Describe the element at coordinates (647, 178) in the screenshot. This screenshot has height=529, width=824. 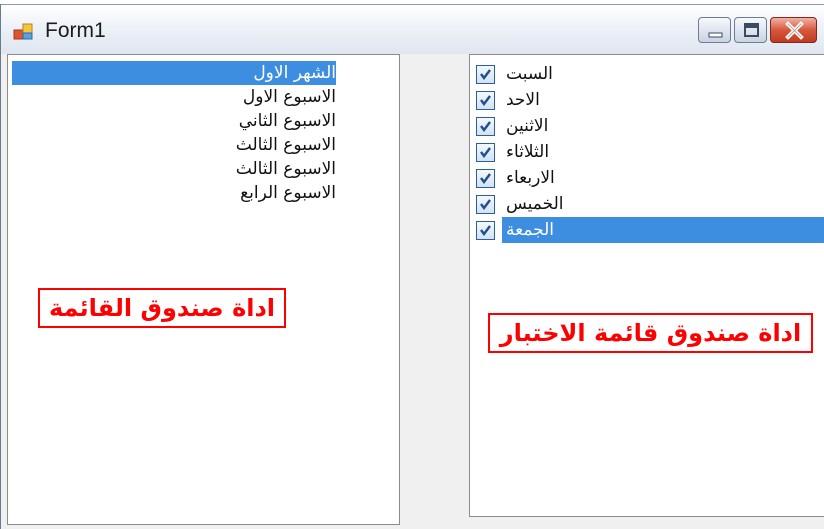
I see `checked-list-item: الاربعاء` at that location.